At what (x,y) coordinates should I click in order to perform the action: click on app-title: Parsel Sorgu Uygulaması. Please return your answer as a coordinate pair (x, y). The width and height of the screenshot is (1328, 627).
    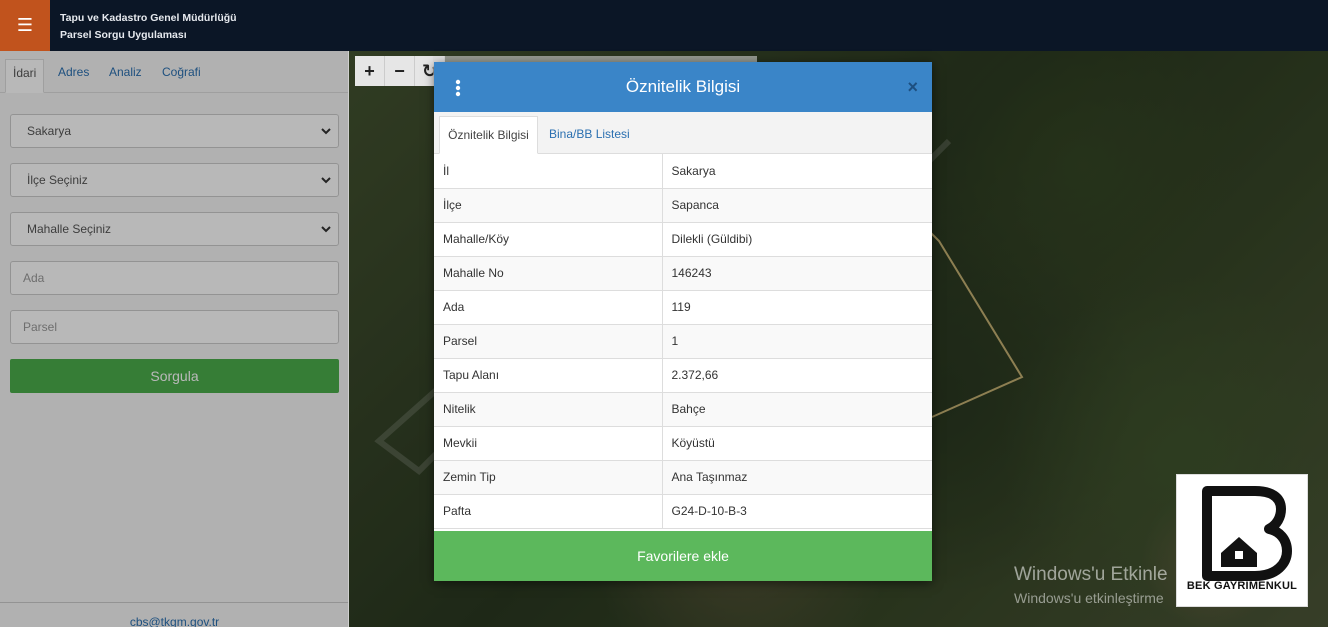
    Looking at the image, I should click on (123, 35).